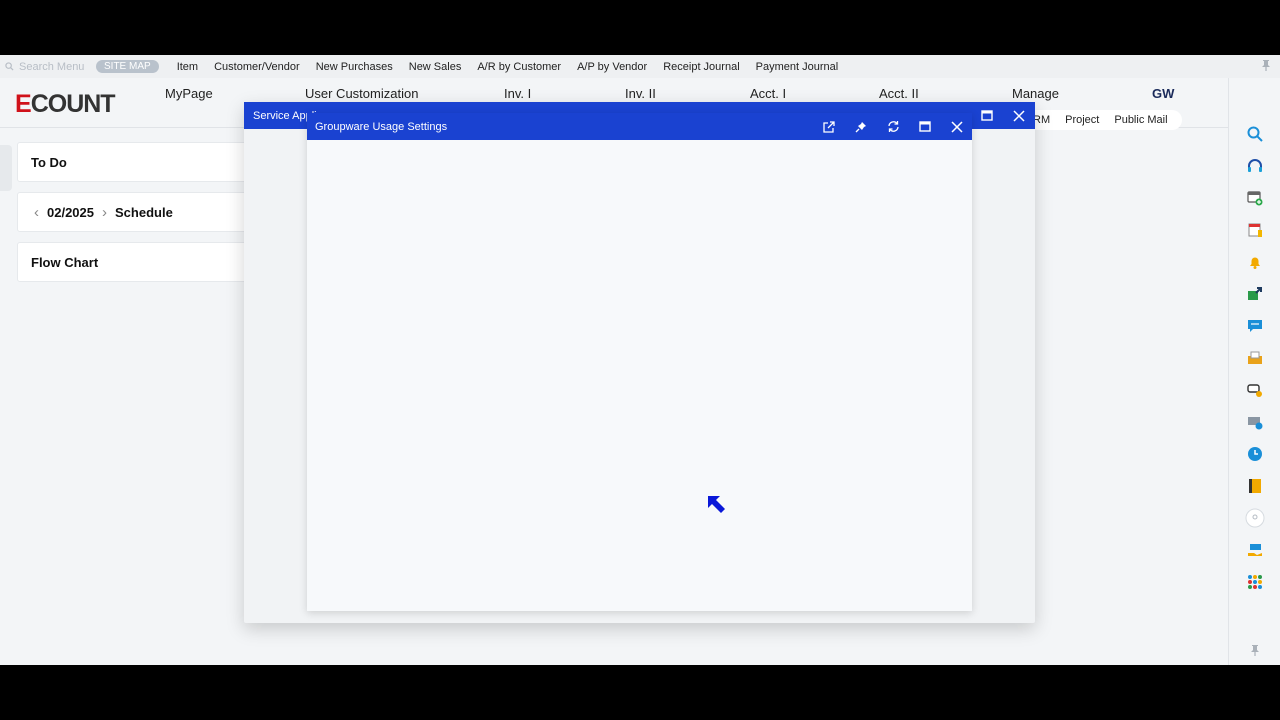  What do you see at coordinates (187, 67) in the screenshot?
I see `quick-item: Item` at bounding box center [187, 67].